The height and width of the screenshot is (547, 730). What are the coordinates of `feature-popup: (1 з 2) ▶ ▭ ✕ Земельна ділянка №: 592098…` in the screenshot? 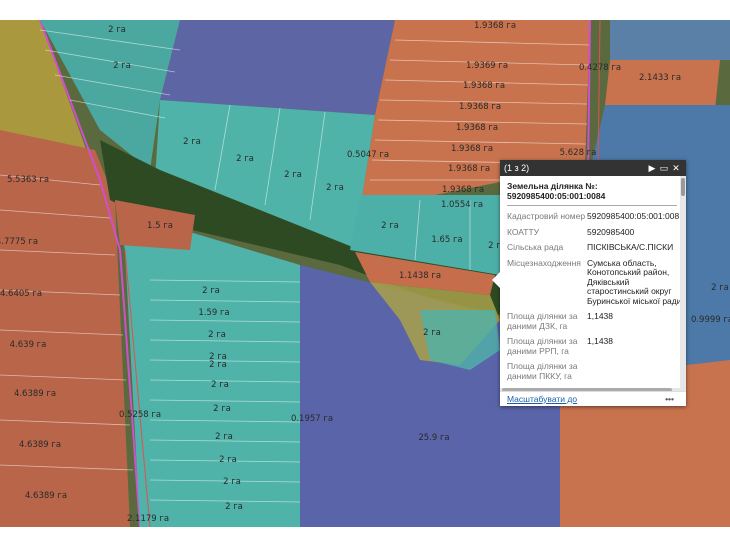 It's located at (589, 283).